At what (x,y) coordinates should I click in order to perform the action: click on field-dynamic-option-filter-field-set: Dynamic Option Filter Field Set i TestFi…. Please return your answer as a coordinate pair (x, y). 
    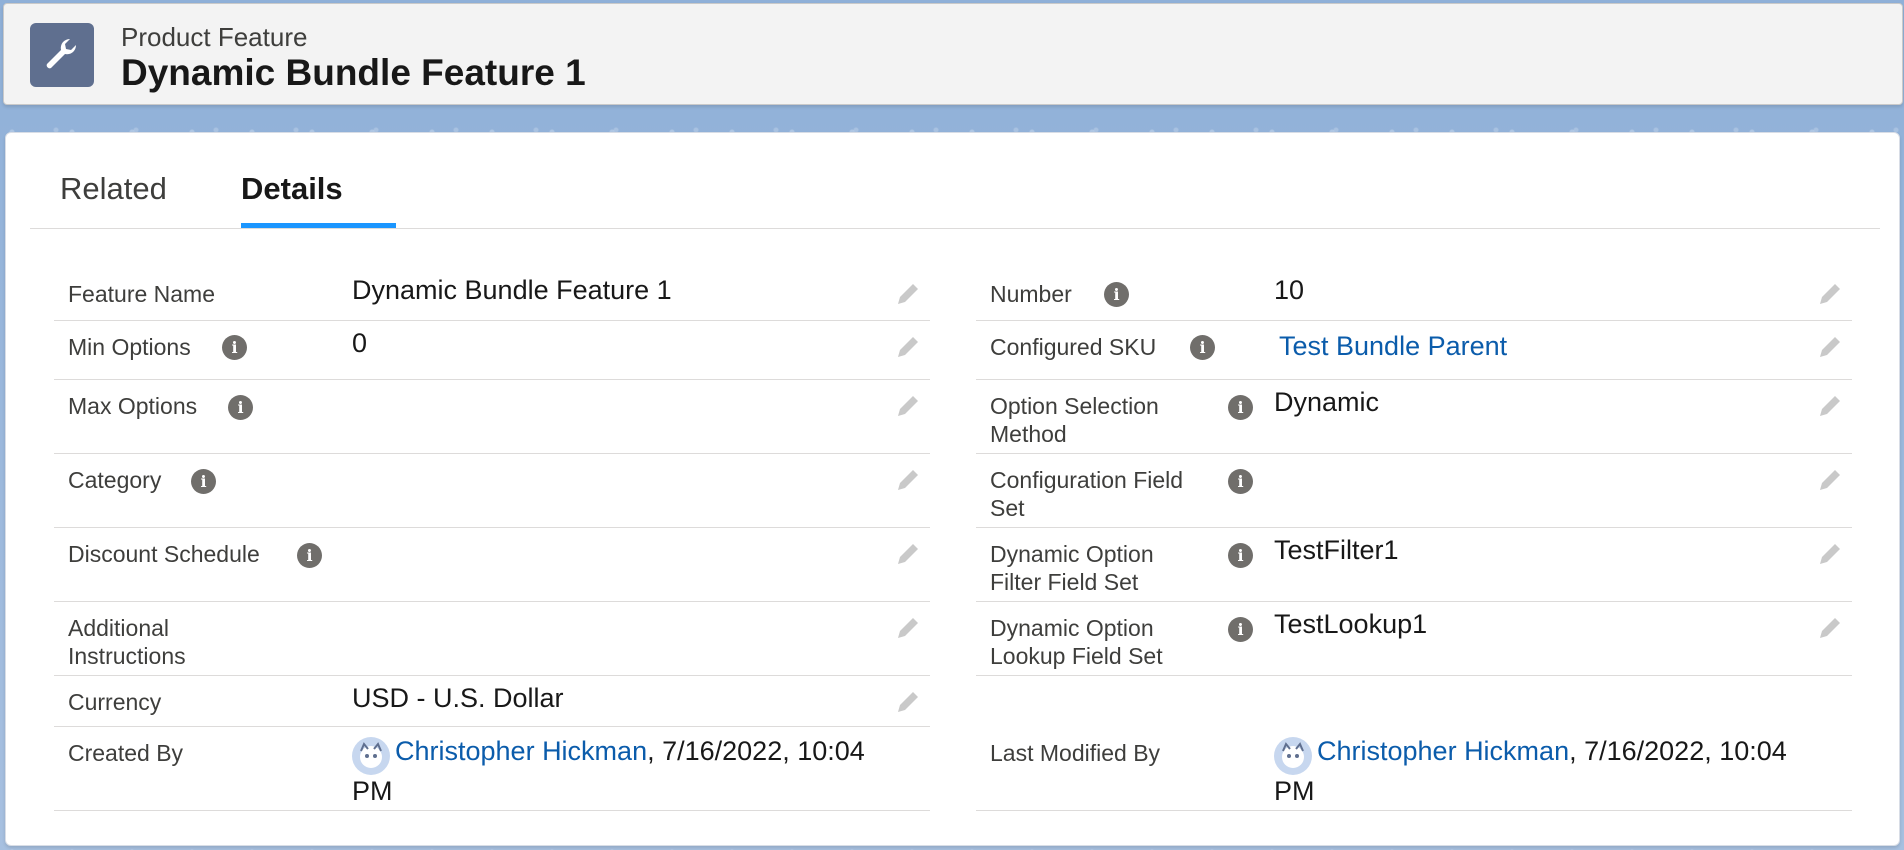
    Looking at the image, I should click on (1414, 565).